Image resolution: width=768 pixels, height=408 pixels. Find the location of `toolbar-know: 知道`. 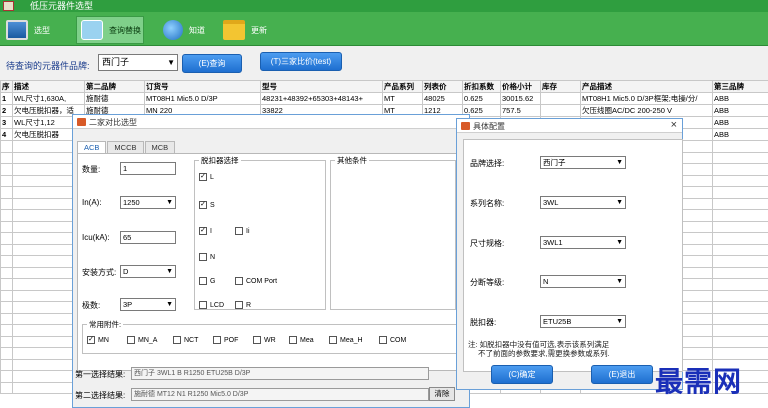

toolbar-know: 知道 is located at coordinates (184, 30).